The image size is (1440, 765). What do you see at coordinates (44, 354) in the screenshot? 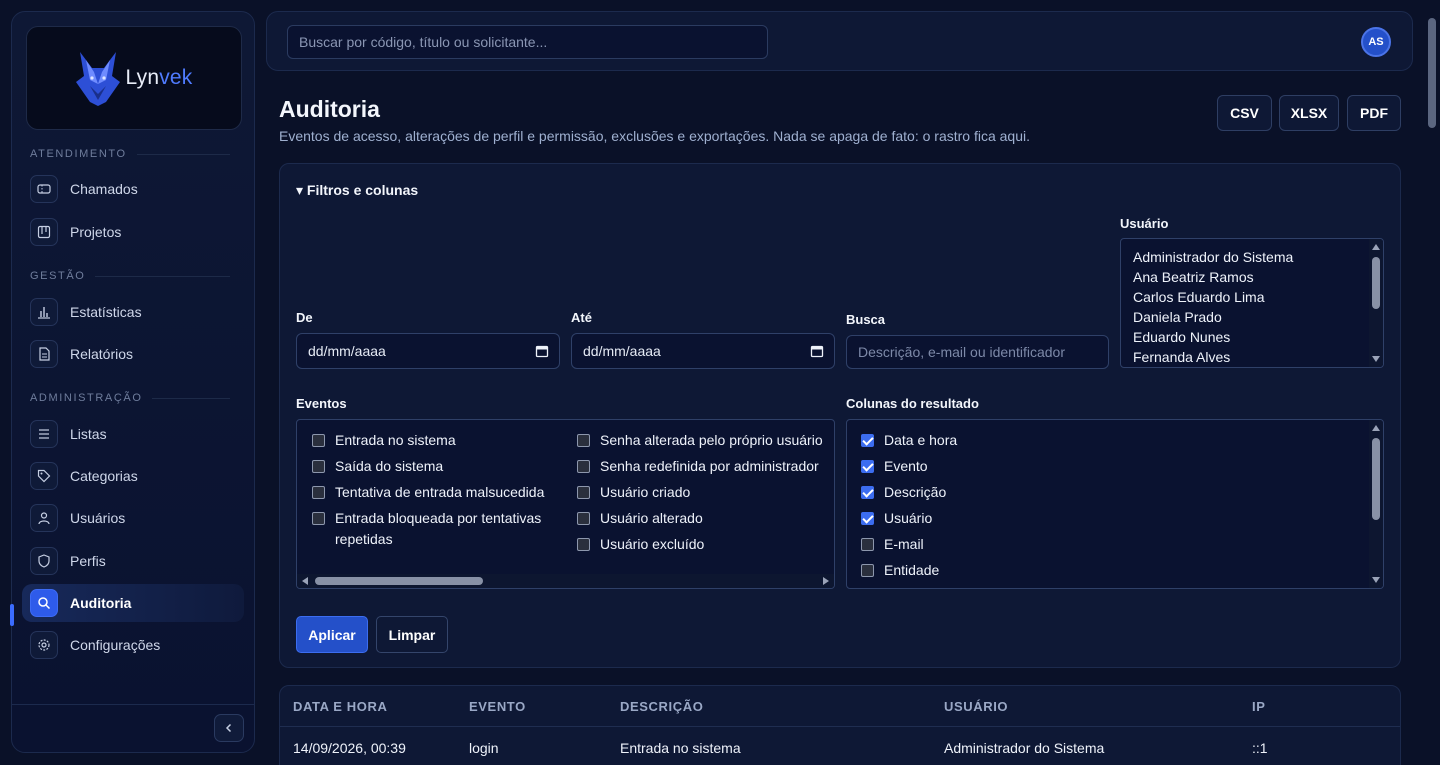
I see `document-icon` at bounding box center [44, 354].